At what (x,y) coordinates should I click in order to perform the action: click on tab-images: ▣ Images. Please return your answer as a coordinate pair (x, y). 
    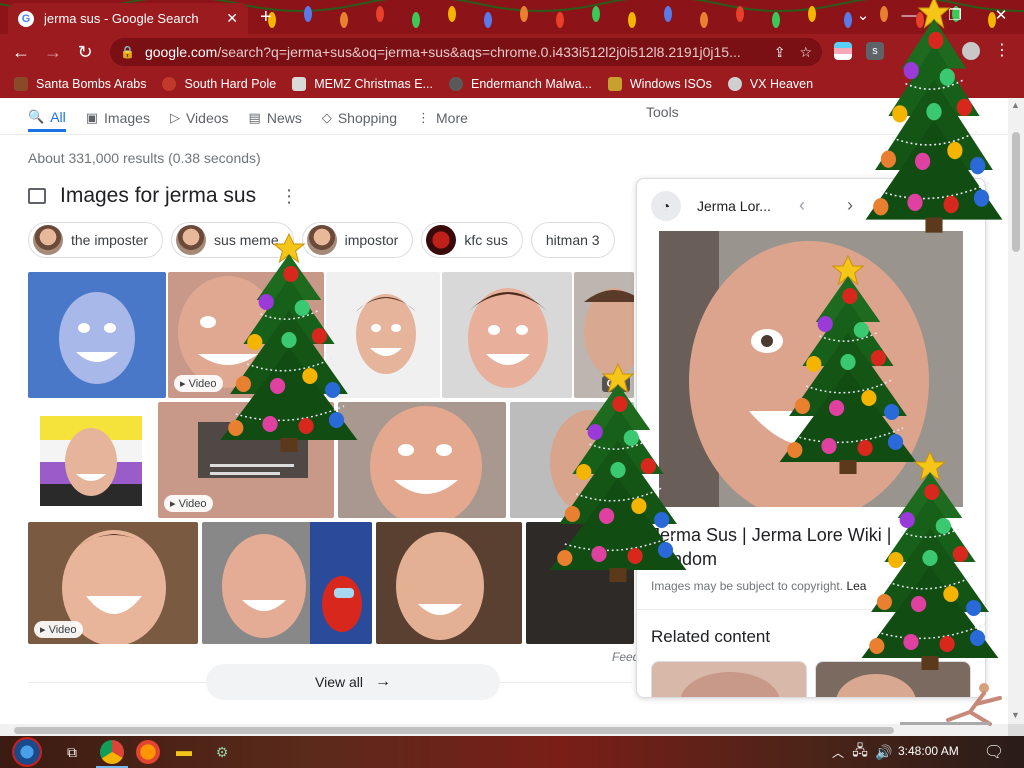
    Looking at the image, I should click on (118, 118).